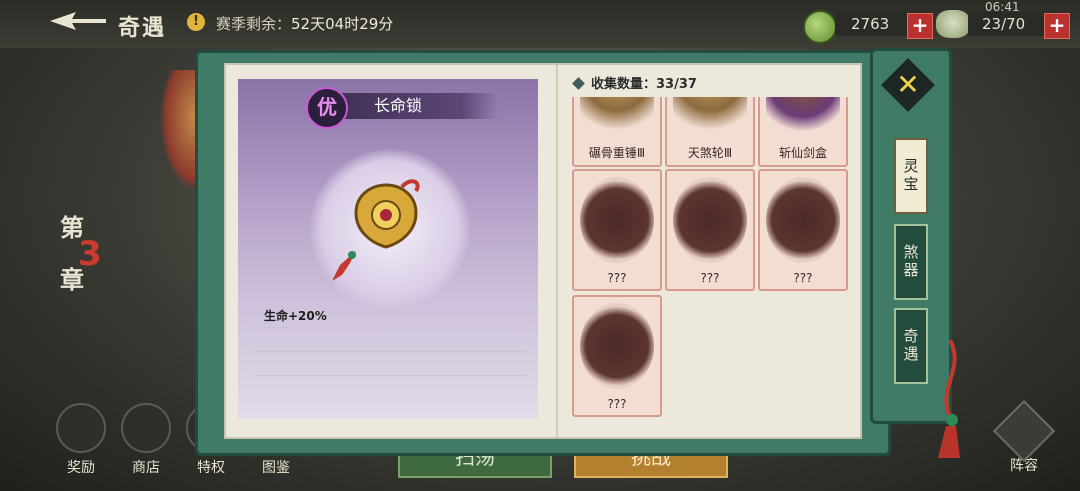 The width and height of the screenshot is (1080, 491). I want to click on longevity-lock-icon, so click(387, 214).